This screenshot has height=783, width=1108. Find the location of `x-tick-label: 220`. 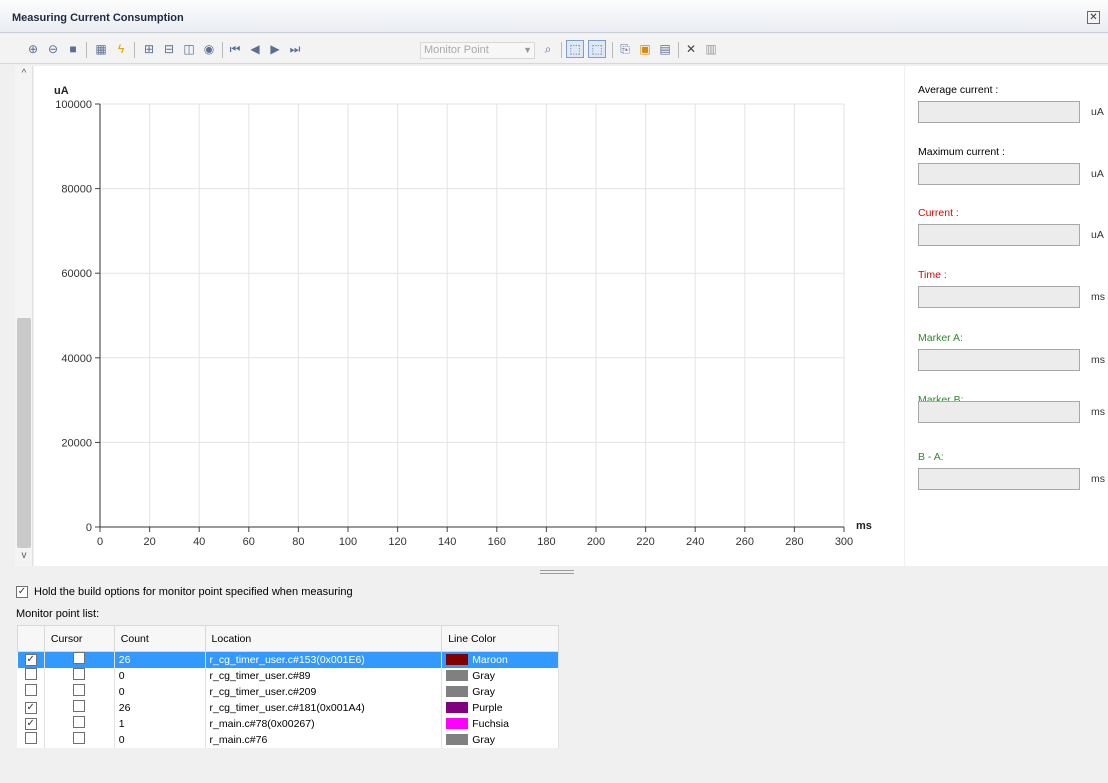

x-tick-label: 220 is located at coordinates (645, 542).